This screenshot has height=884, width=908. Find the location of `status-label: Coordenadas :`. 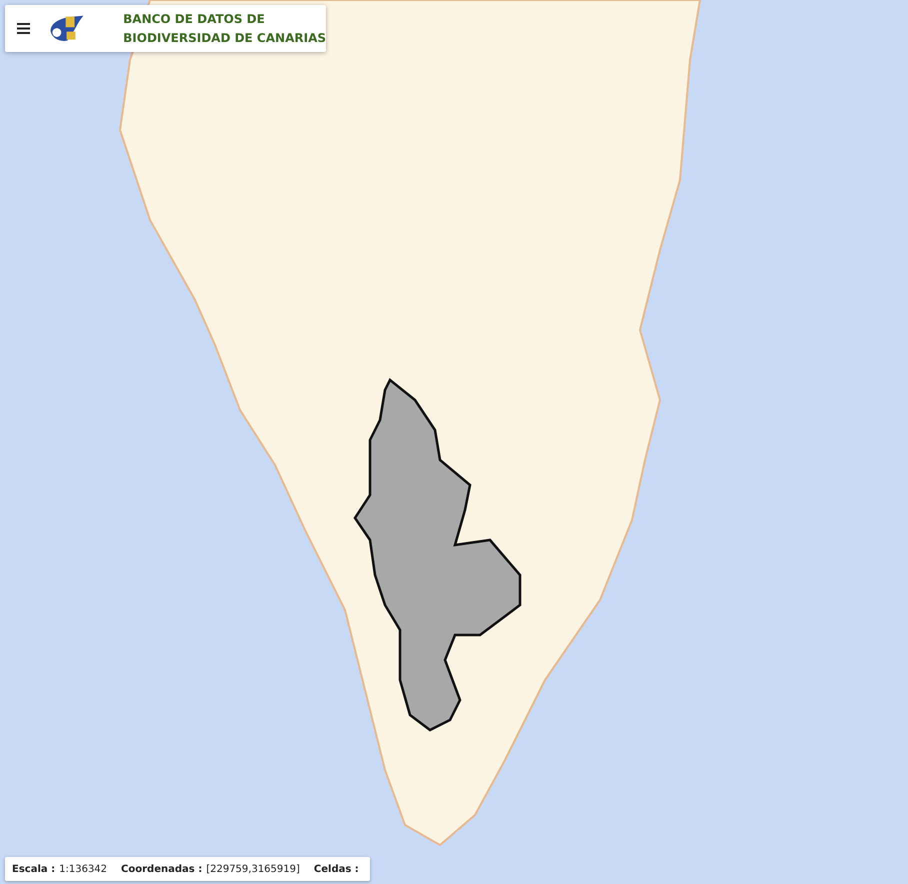

status-label: Coordenadas : is located at coordinates (161, 869).